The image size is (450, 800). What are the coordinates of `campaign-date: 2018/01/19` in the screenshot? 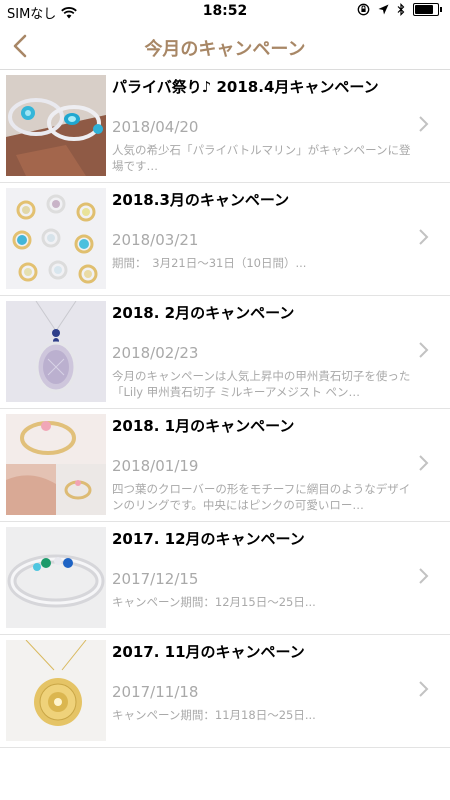 It's located at (155, 466).